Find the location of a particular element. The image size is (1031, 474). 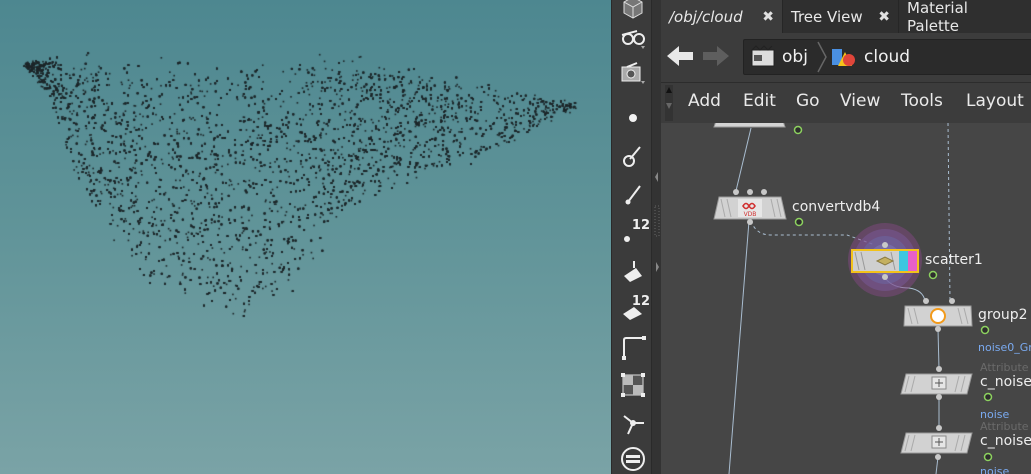

curve-tool-icon is located at coordinates (633, 347).